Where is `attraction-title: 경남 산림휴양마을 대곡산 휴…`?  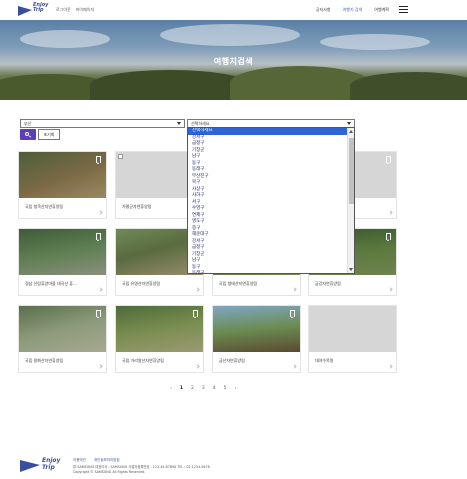
attraction-title: 경남 산림휴양마을 대곡산 휴… is located at coordinates (51, 283).